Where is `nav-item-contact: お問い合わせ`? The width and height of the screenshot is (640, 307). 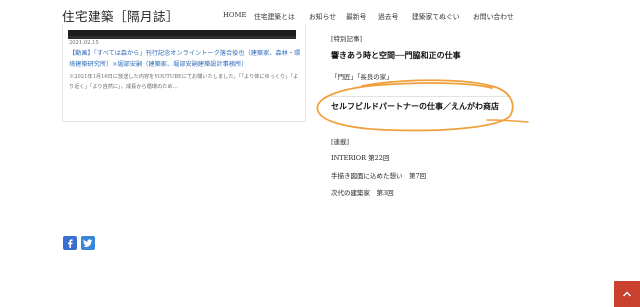
nav-item-contact: お問い合わせ is located at coordinates (493, 16).